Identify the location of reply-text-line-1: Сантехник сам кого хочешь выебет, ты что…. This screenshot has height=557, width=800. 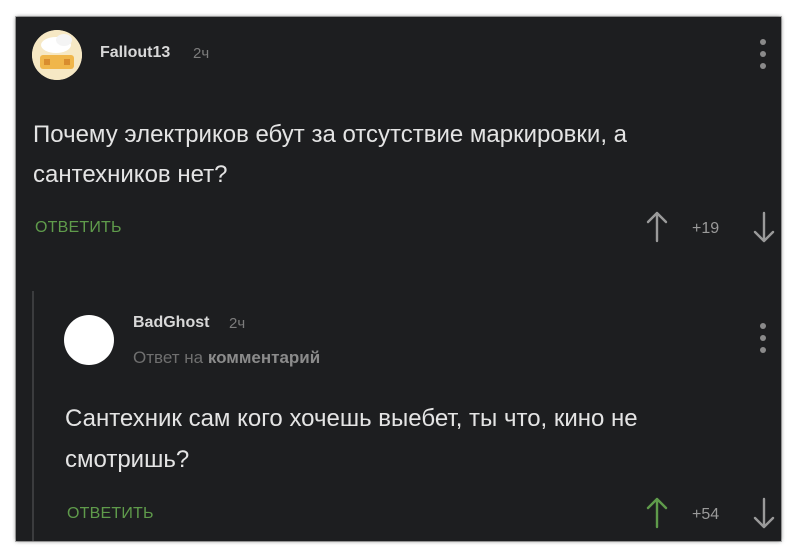
(351, 418).